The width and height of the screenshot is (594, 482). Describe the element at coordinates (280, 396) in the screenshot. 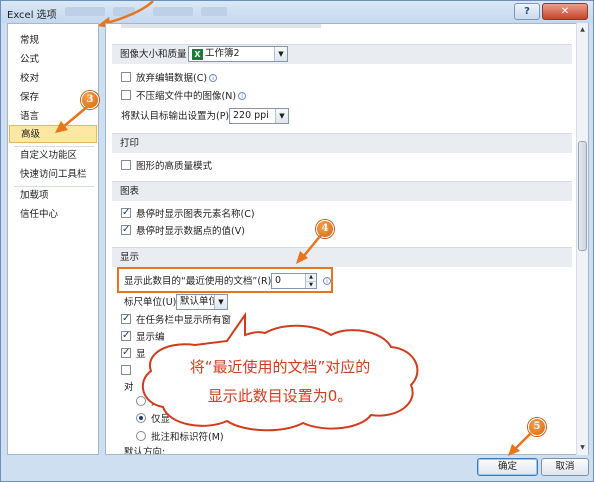

I see `callout-line-2: 显示此数目设置为0。` at that location.